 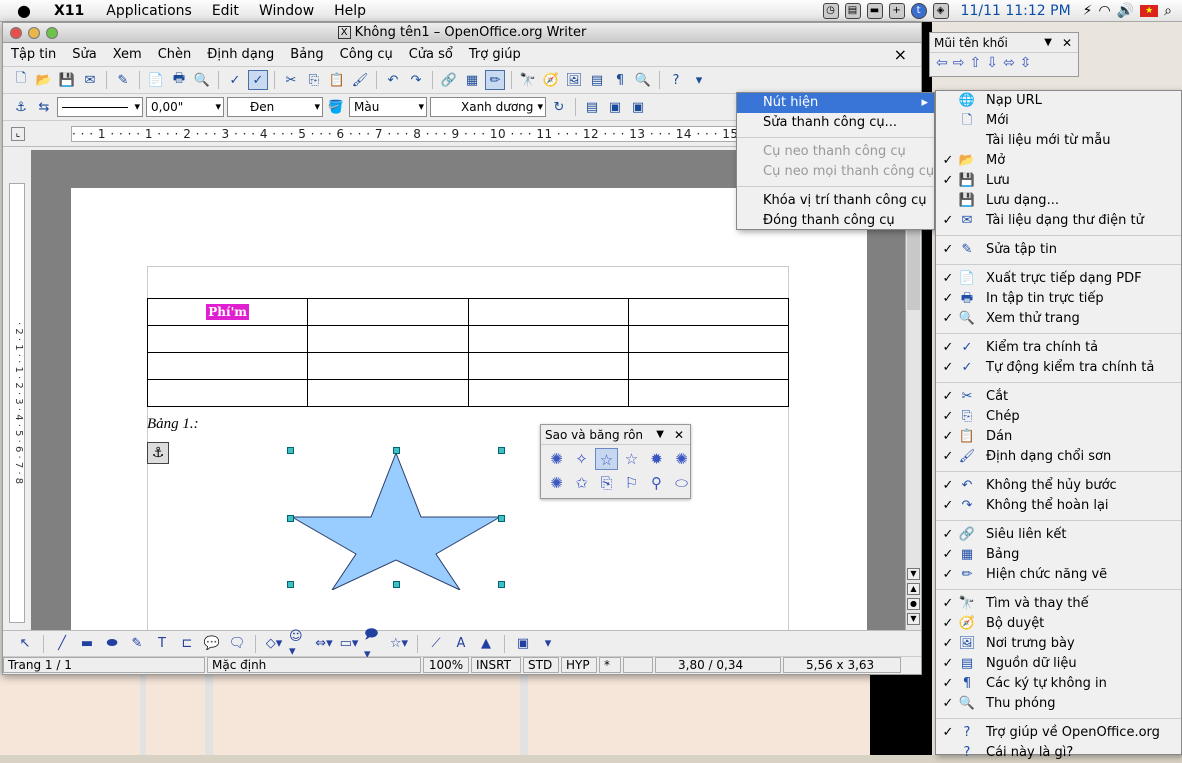 I want to click on submenu-item: ✓ ✂ Cắt, so click(x=1058, y=397).